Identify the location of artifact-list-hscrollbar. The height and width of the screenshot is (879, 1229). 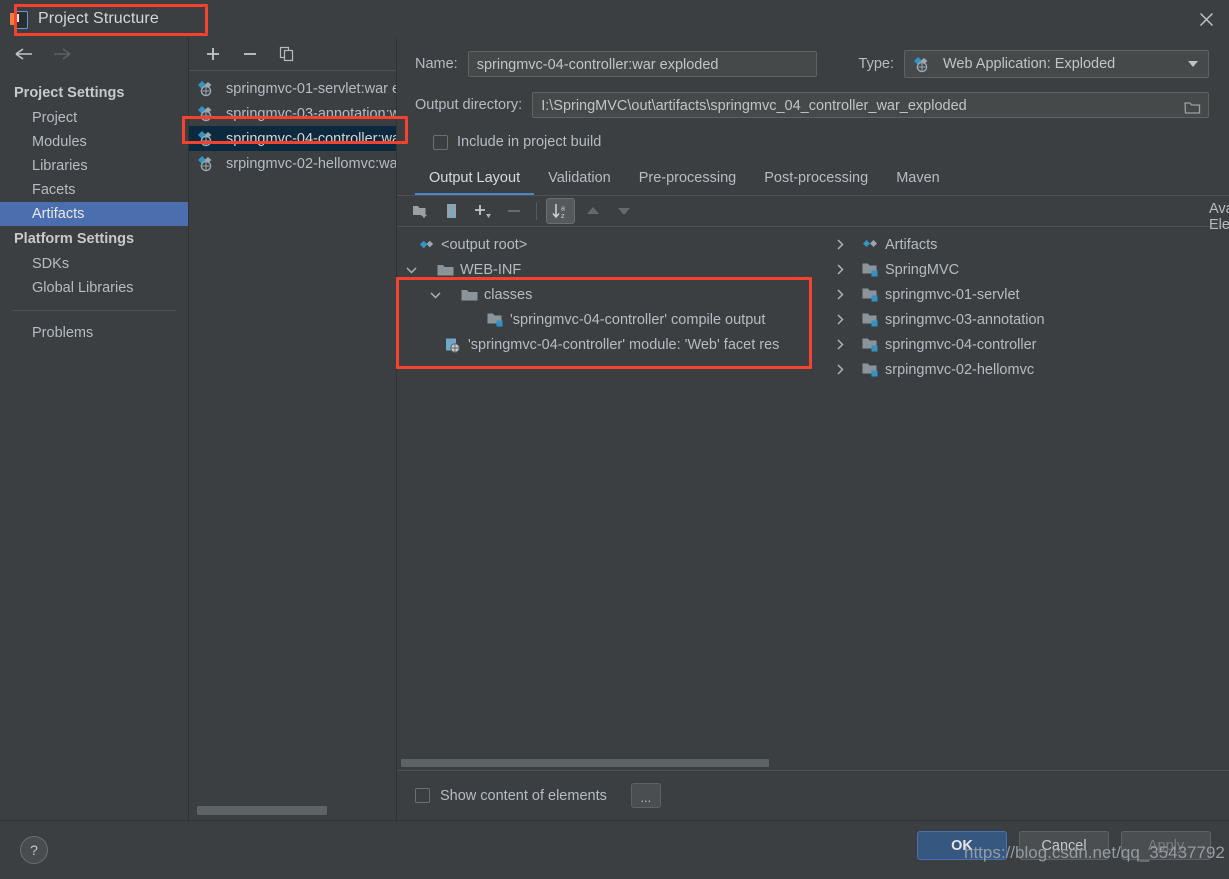
(292, 812).